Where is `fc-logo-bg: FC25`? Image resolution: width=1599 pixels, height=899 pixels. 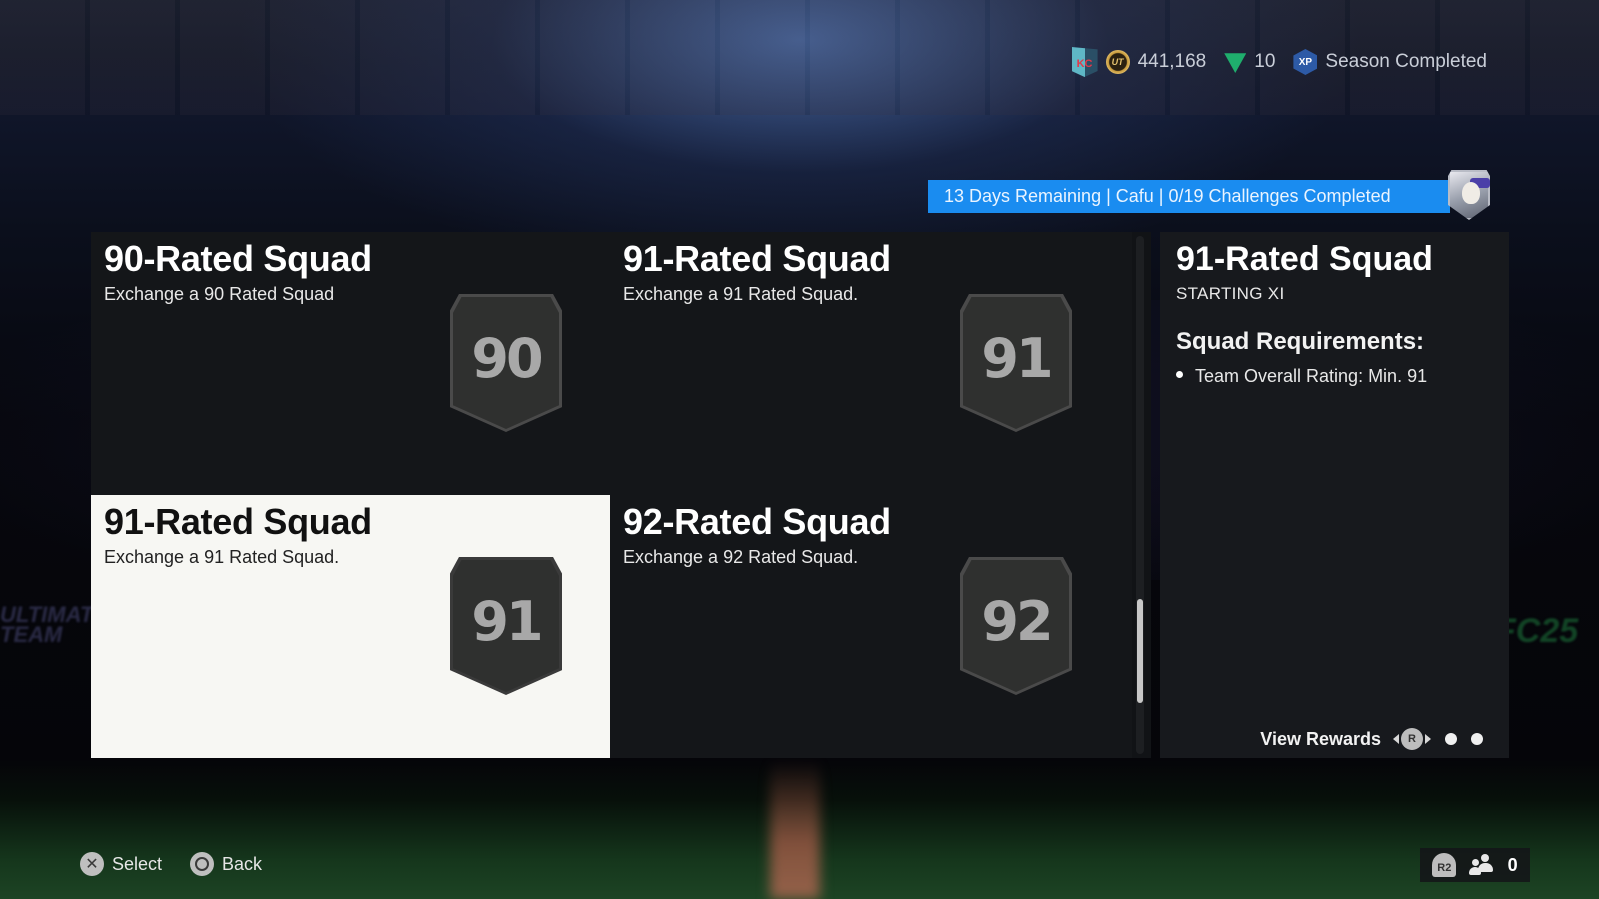
fc-logo-bg: FC25 is located at coordinates (1537, 631).